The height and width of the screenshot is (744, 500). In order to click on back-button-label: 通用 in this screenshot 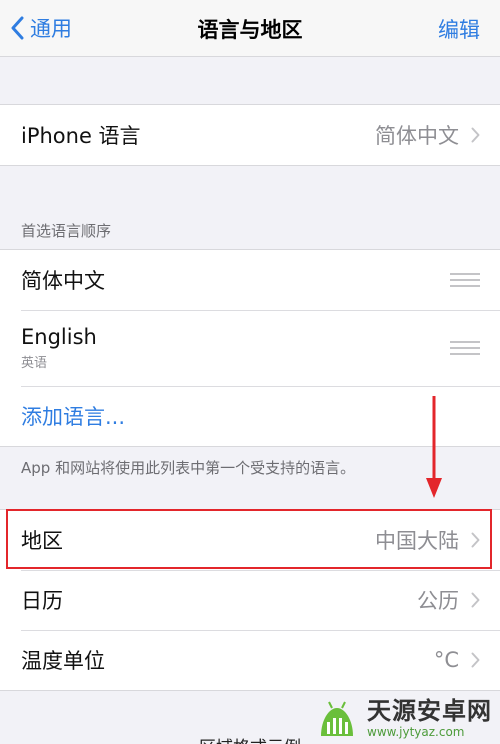, I will do `click(51, 29)`.